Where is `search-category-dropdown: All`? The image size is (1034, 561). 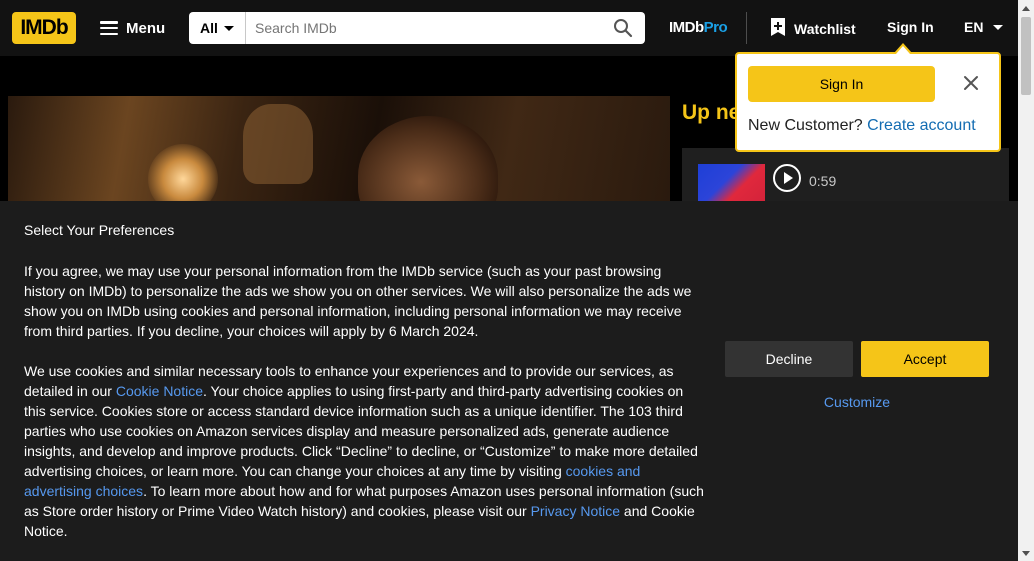 search-category-dropdown: All is located at coordinates (217, 28).